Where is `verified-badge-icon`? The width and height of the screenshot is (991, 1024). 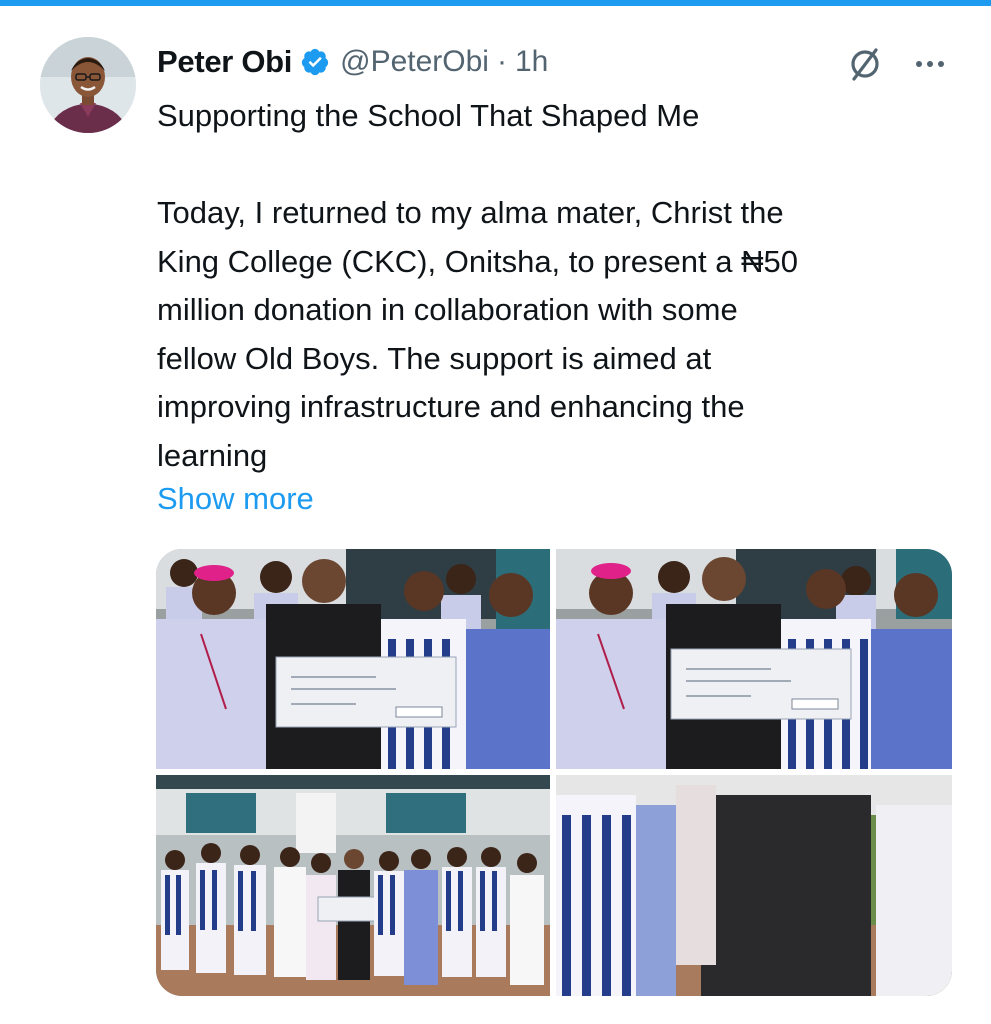 verified-badge-icon is located at coordinates (315, 62).